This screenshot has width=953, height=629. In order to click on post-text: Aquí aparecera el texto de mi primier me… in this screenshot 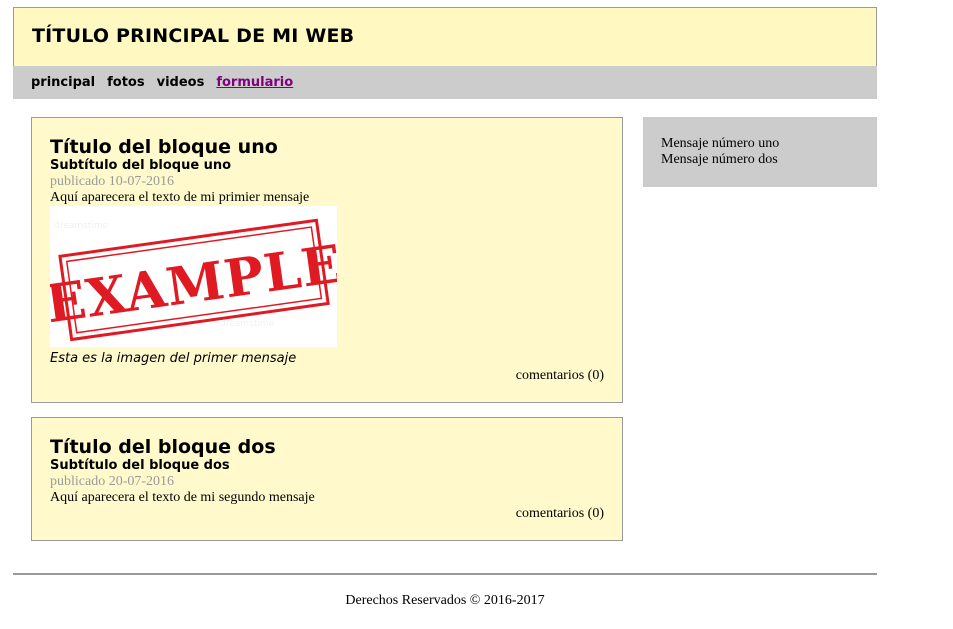, I will do `click(180, 197)`.